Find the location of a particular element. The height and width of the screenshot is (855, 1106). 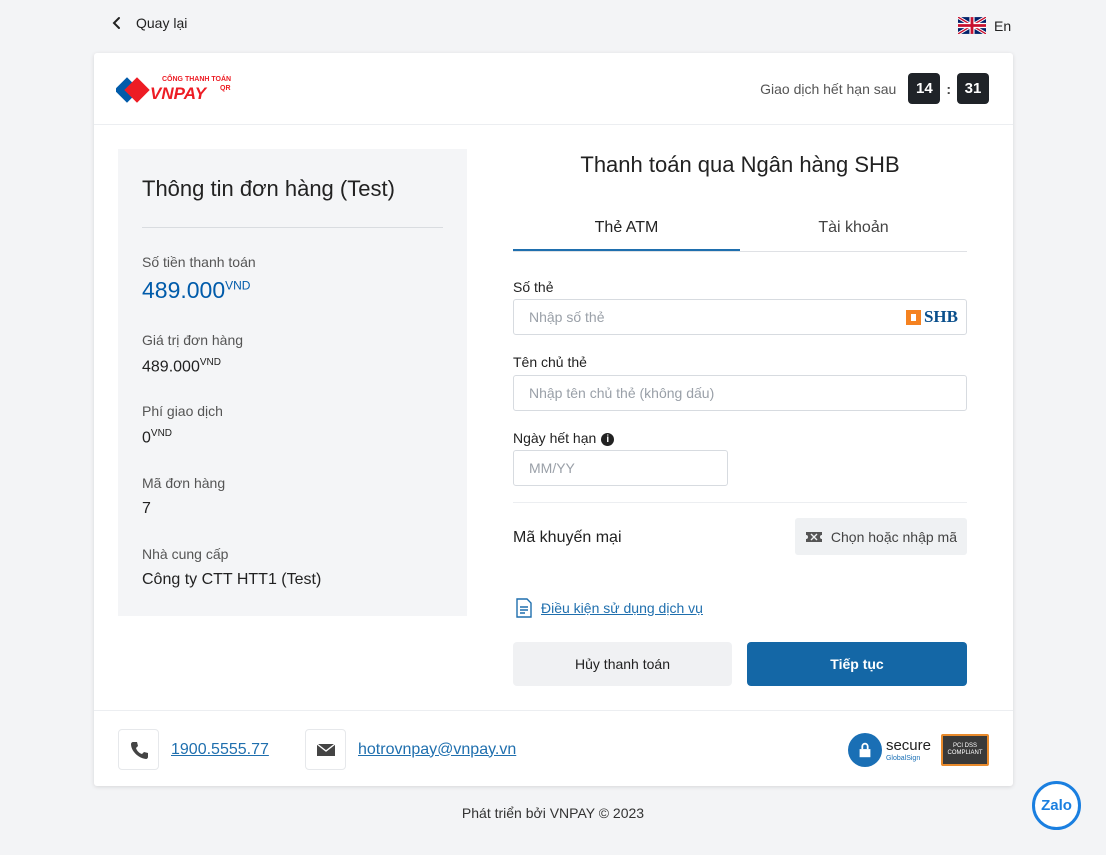

tab-atm-card: Thẻ ATM is located at coordinates (626, 230).